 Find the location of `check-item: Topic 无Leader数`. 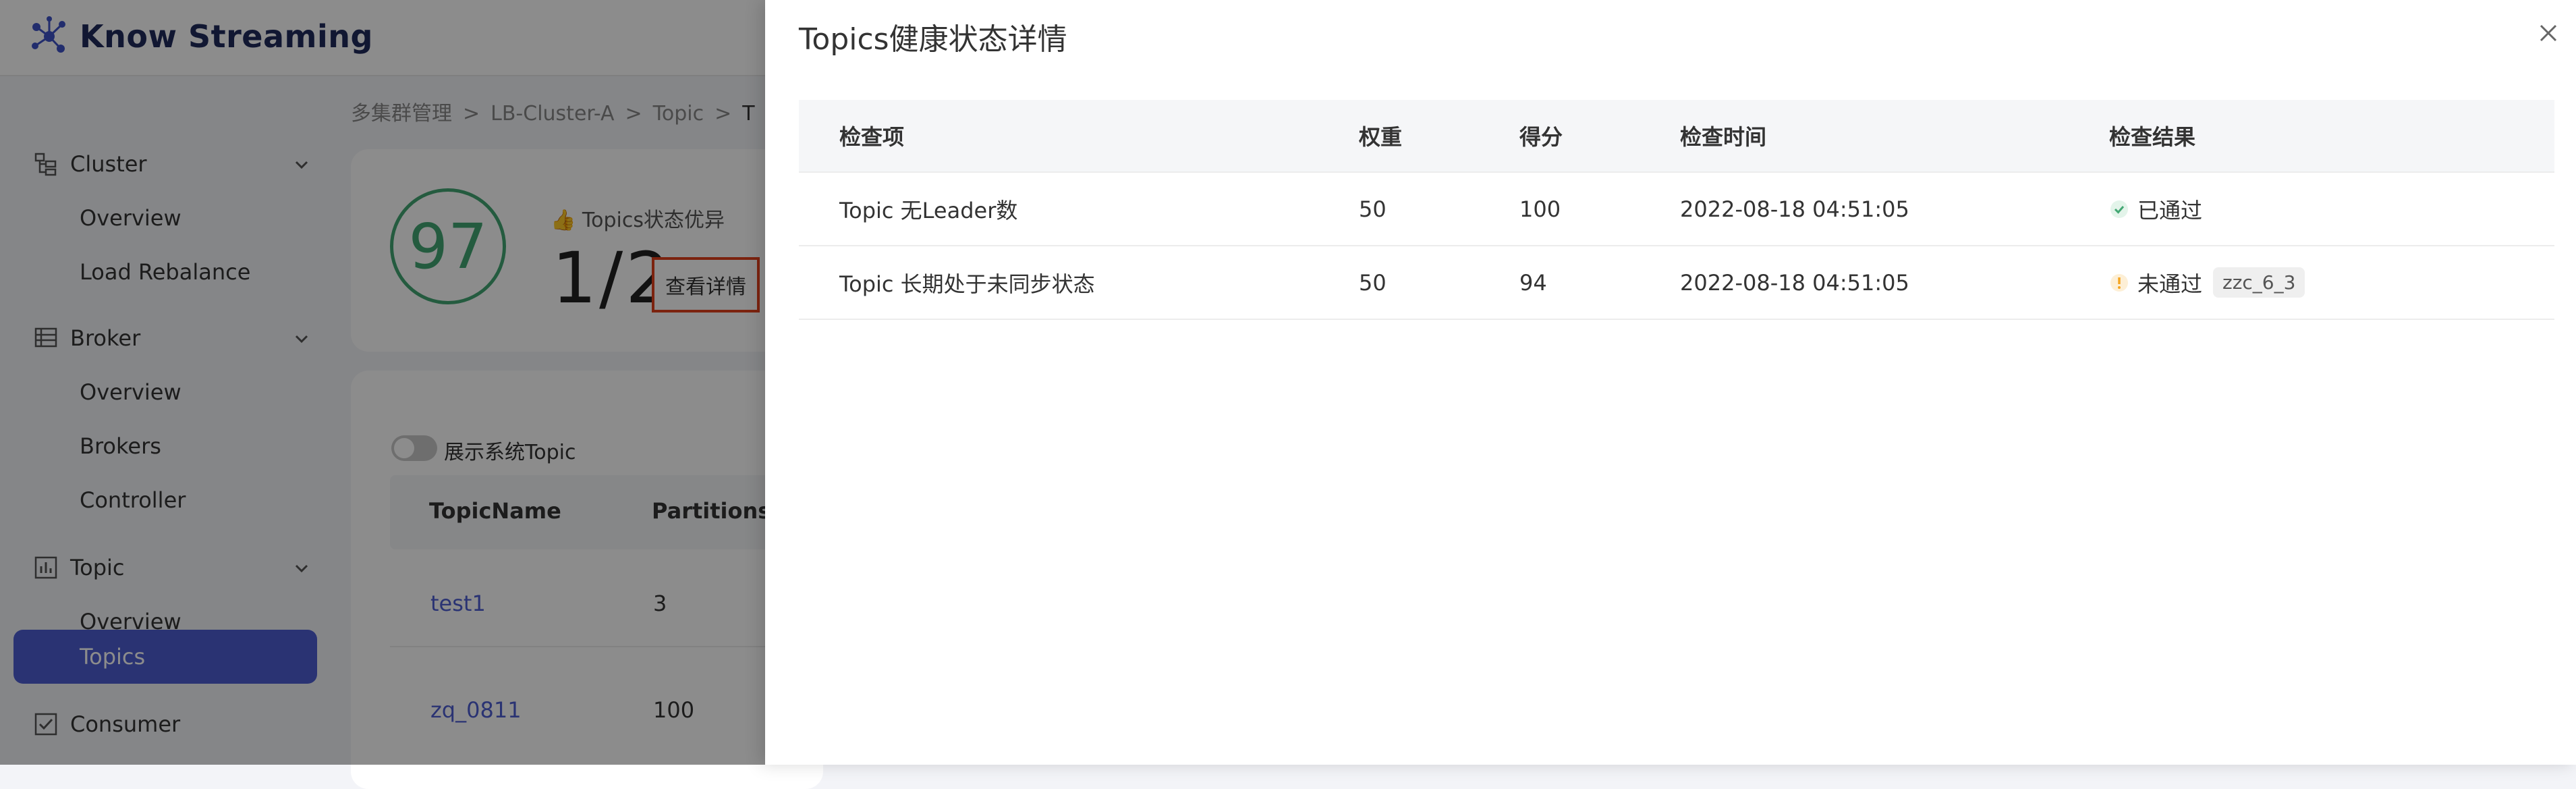

check-item: Topic 无Leader数 is located at coordinates (928, 210).